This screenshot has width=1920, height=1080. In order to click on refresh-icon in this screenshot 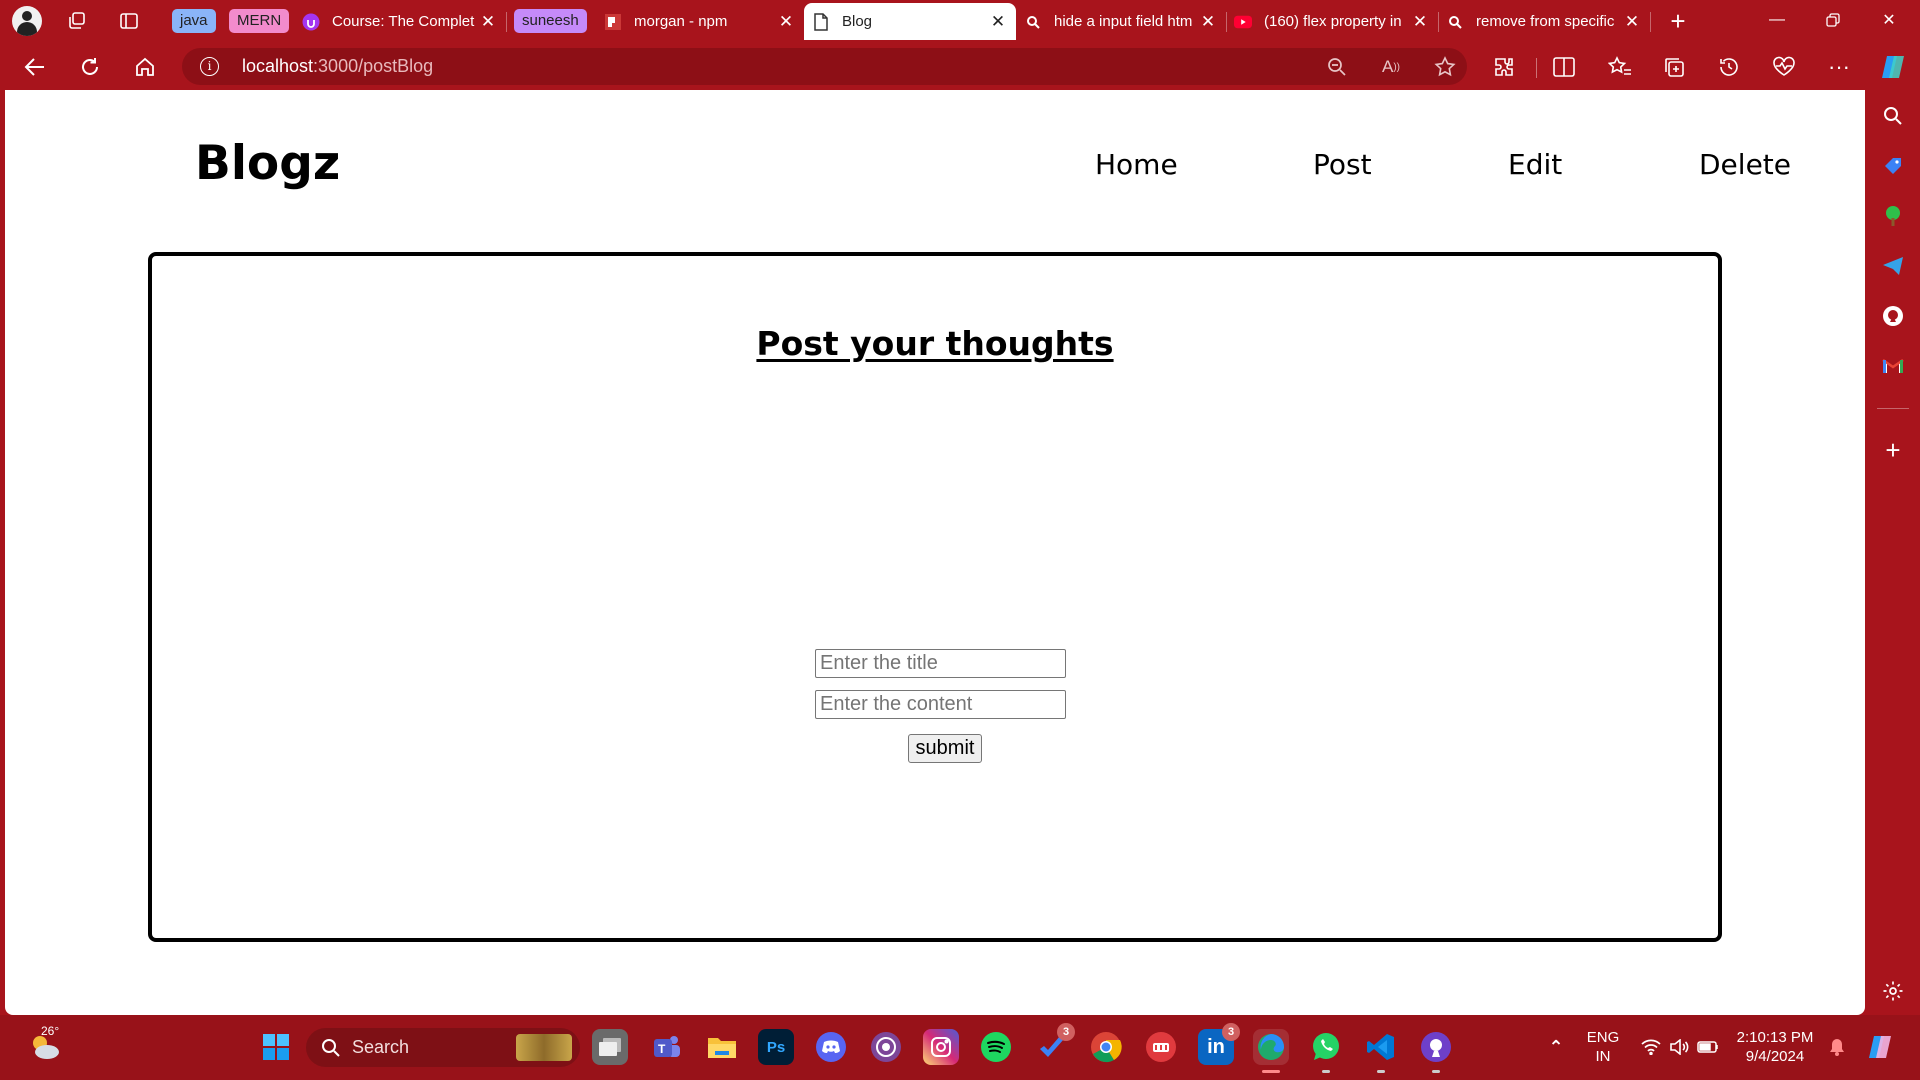, I will do `click(90, 67)`.